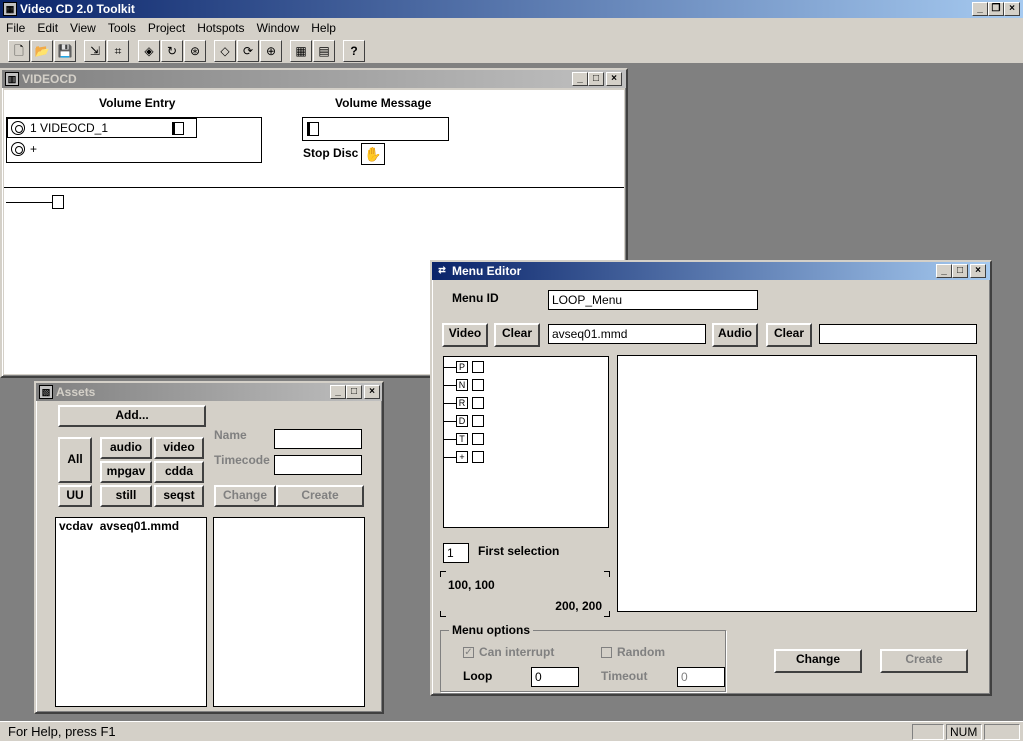 The image size is (1023, 741). Describe the element at coordinates (12, 79) in the screenshot. I see `film-icon: ▥` at that location.